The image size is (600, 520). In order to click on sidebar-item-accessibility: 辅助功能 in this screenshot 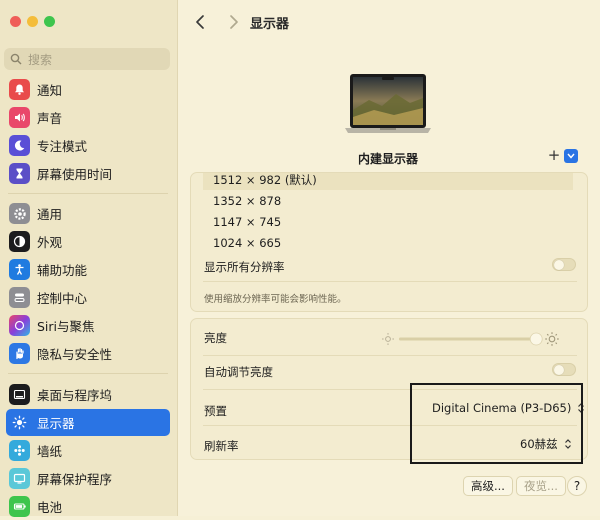, I will do `click(88, 269)`.